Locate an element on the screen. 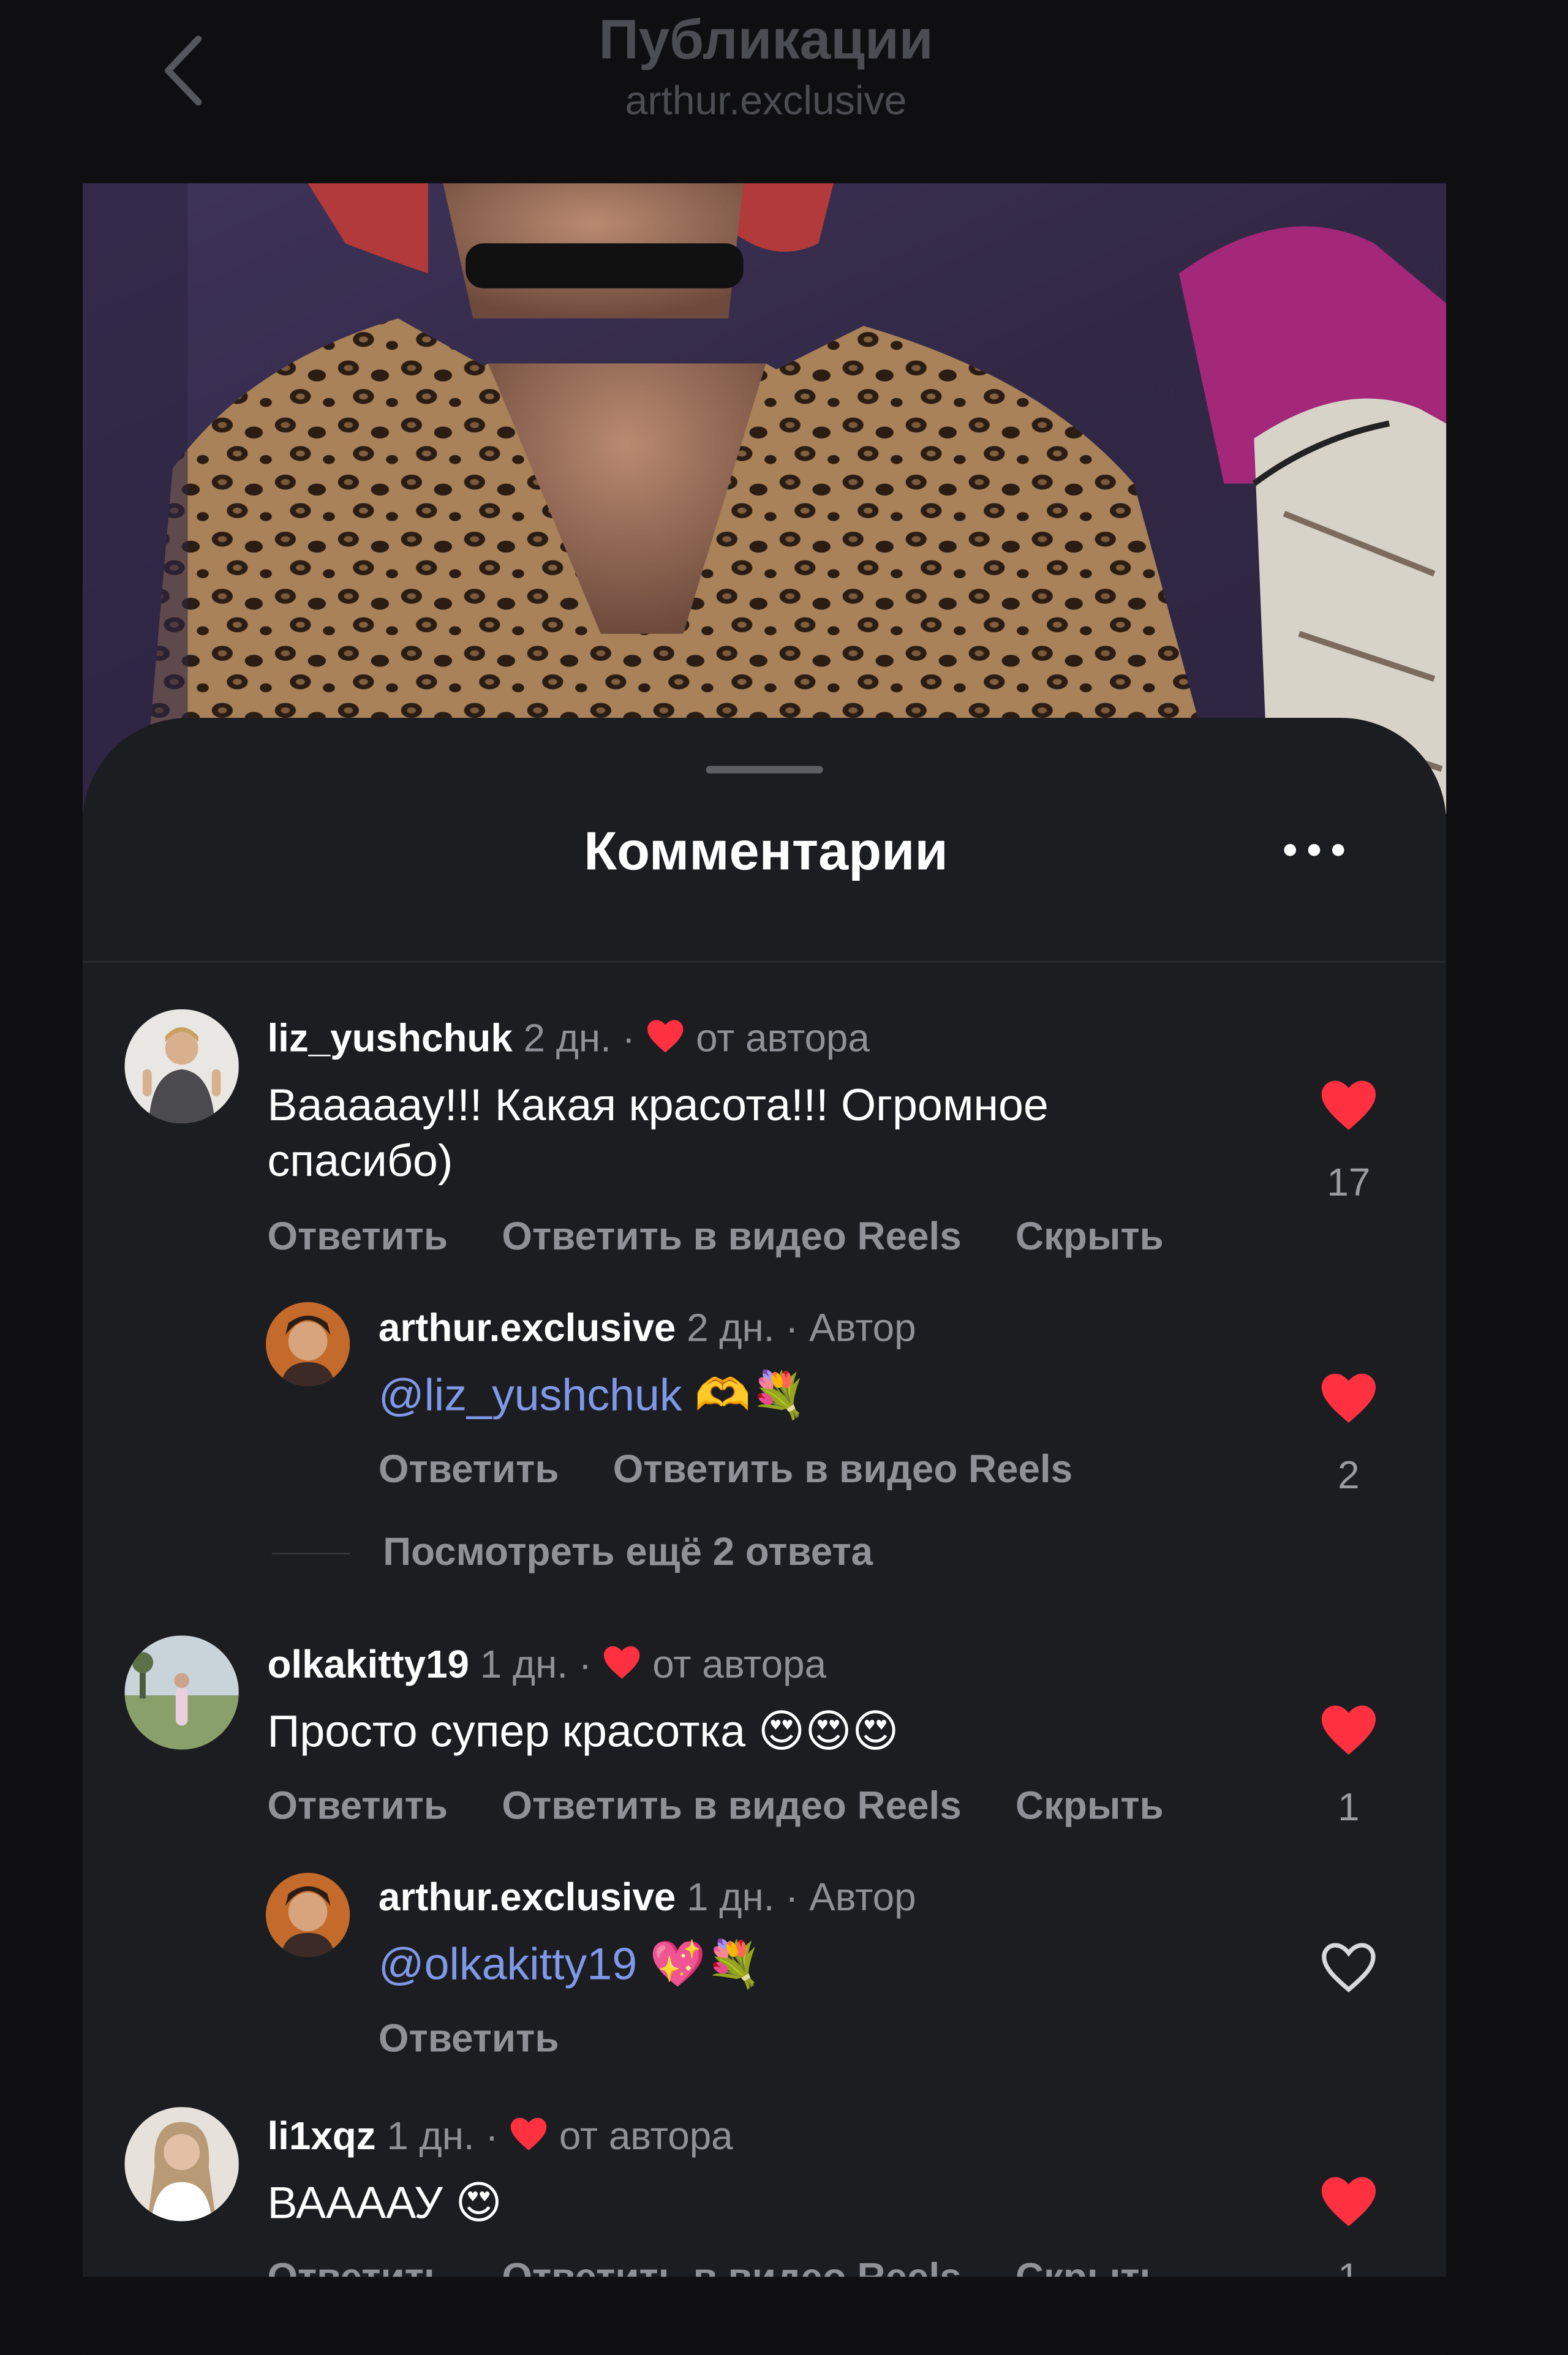 The height and width of the screenshot is (2355, 1568). username: olkakitty19 is located at coordinates (368, 1664).